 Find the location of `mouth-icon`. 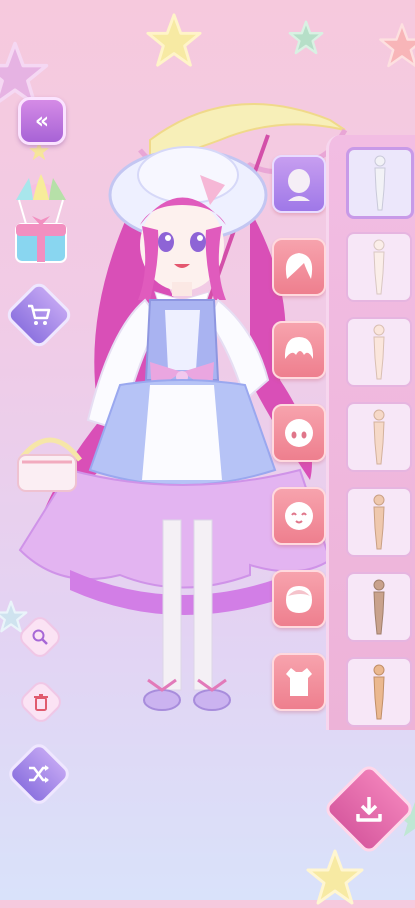

mouth-icon is located at coordinates (299, 516).